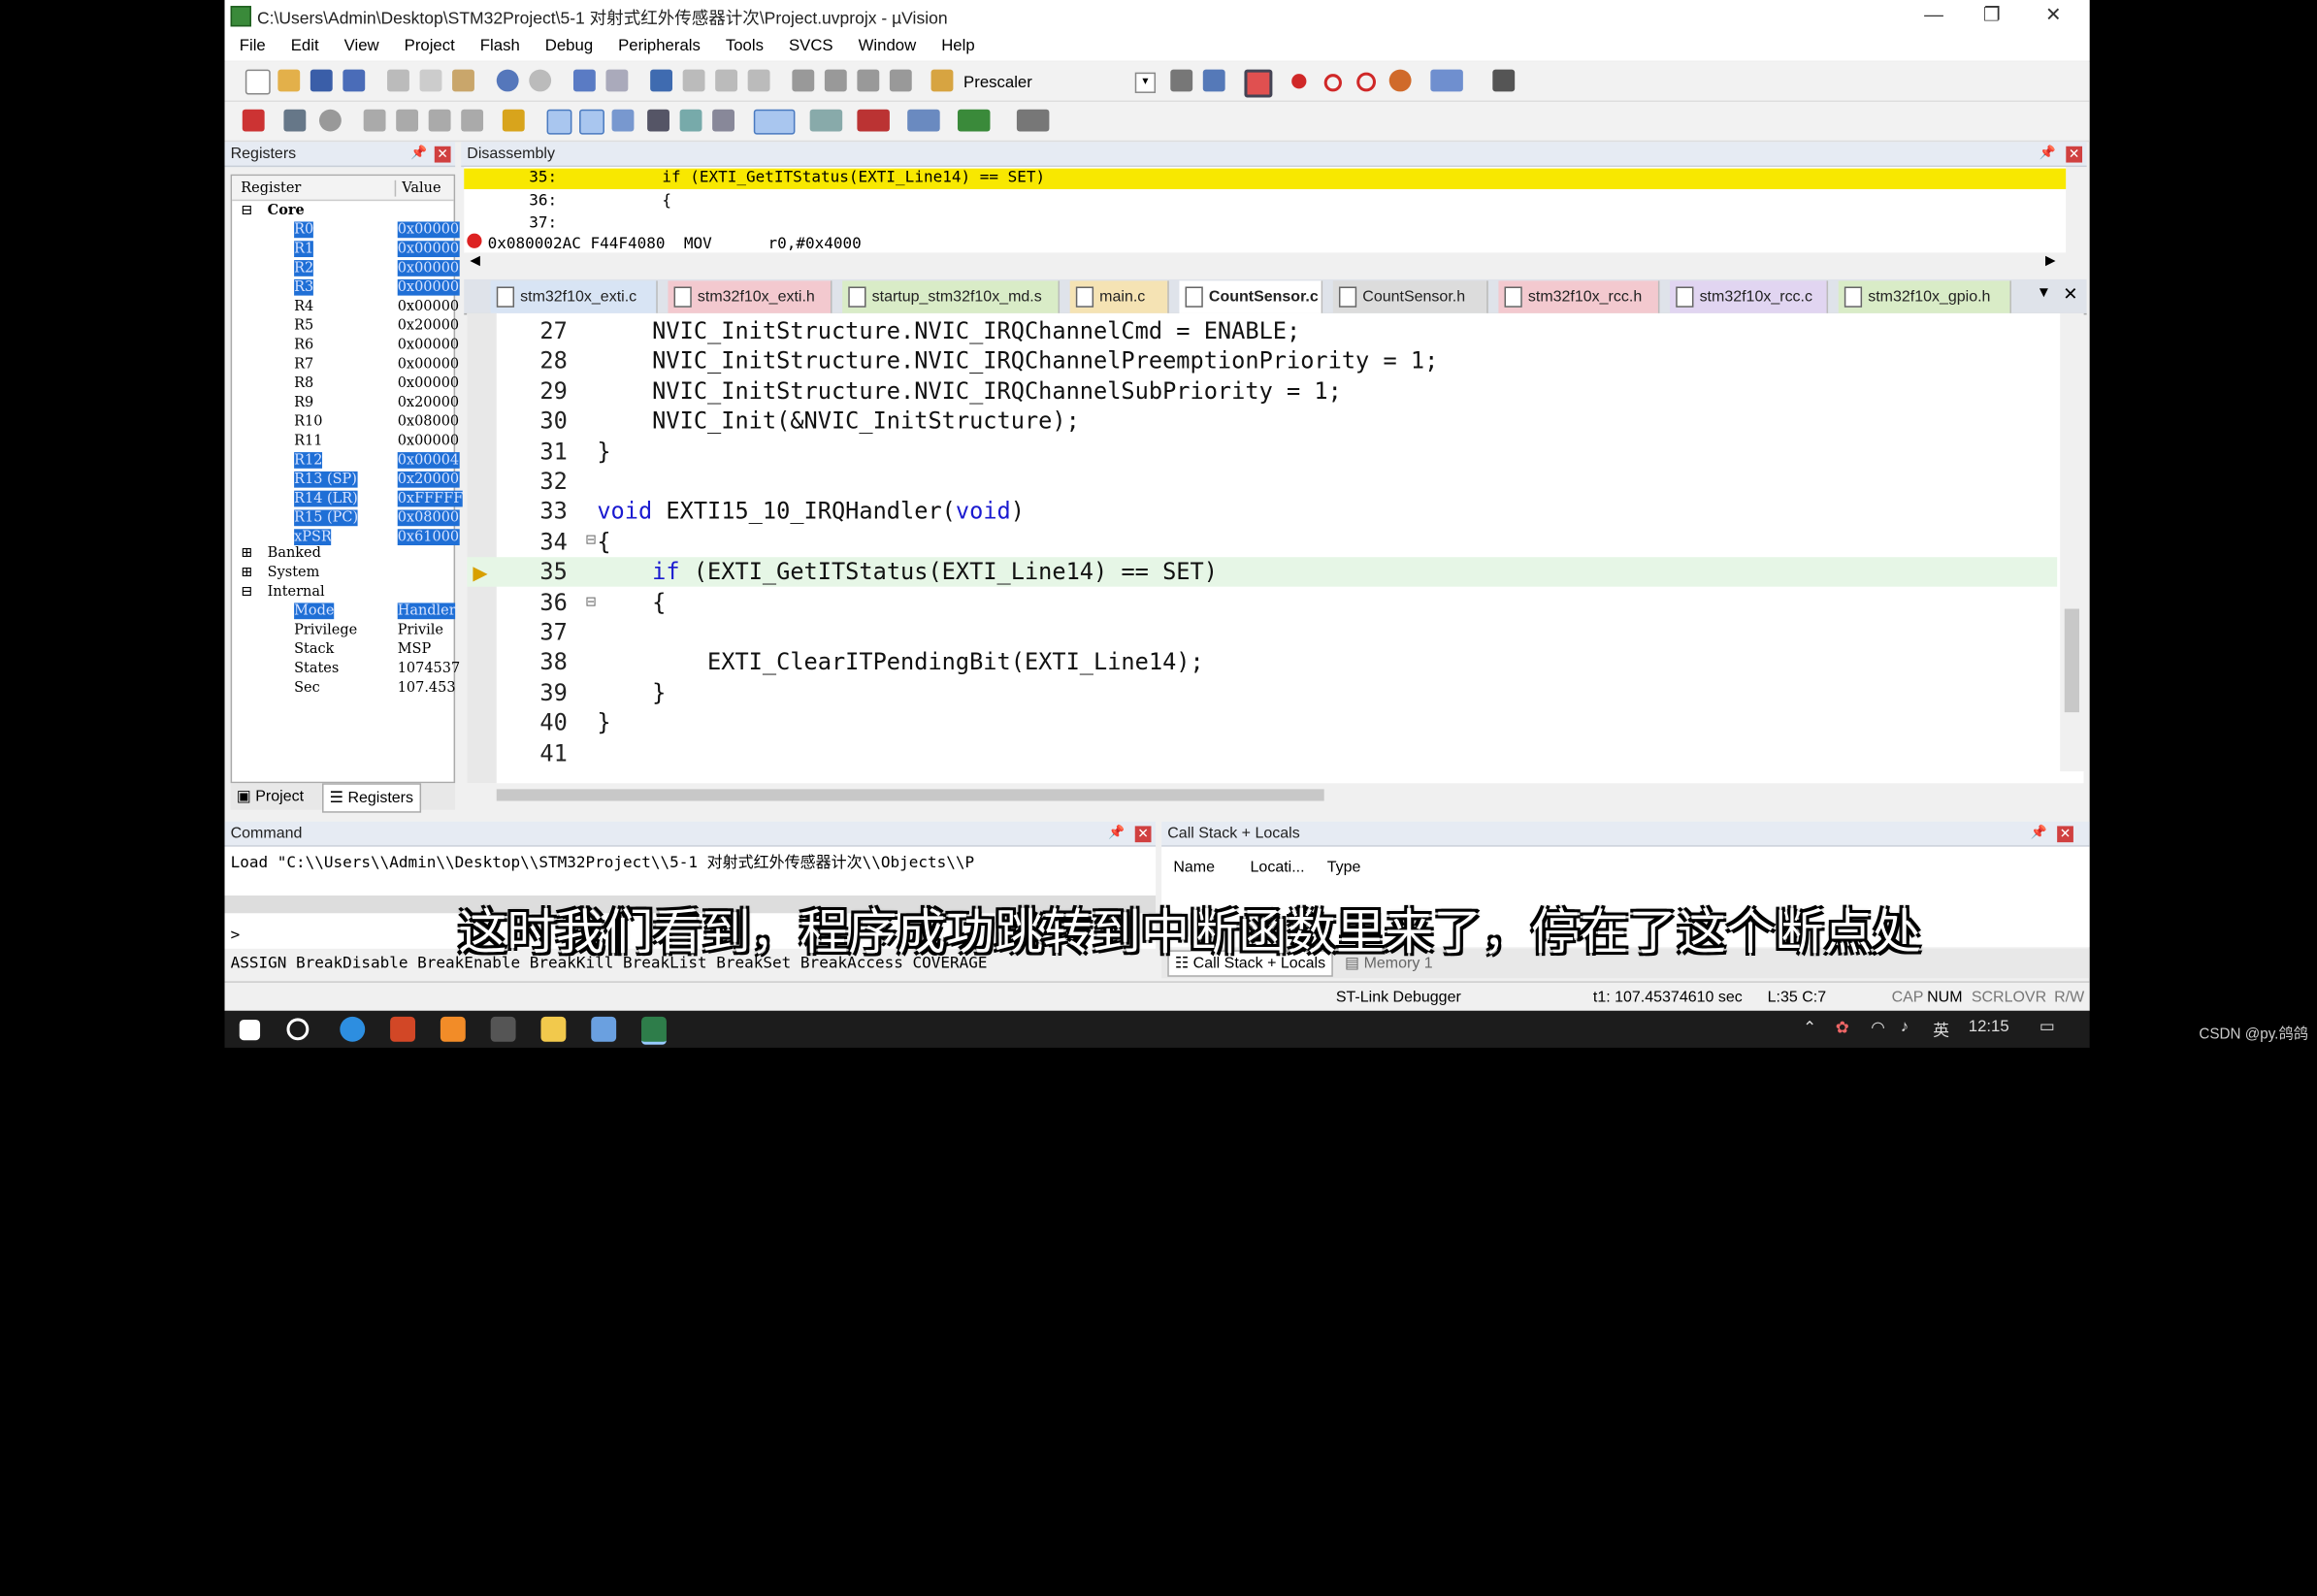 This screenshot has height=1596, width=2317. What do you see at coordinates (374, 120) in the screenshot?
I see `step-in-icon` at bounding box center [374, 120].